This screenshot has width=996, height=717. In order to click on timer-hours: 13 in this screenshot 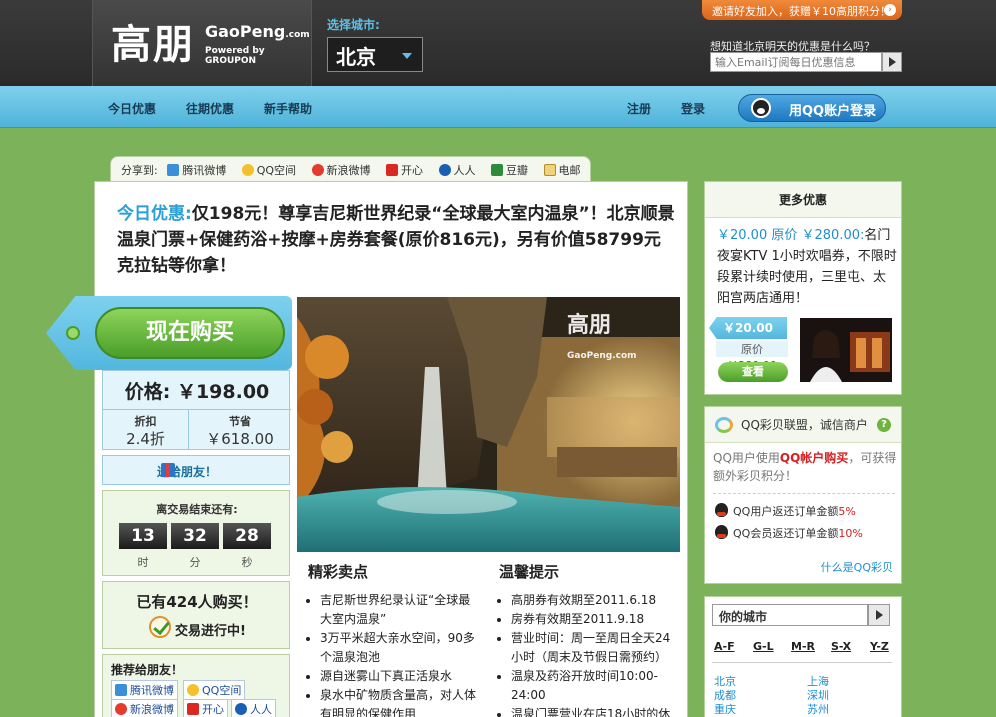, I will do `click(143, 536)`.